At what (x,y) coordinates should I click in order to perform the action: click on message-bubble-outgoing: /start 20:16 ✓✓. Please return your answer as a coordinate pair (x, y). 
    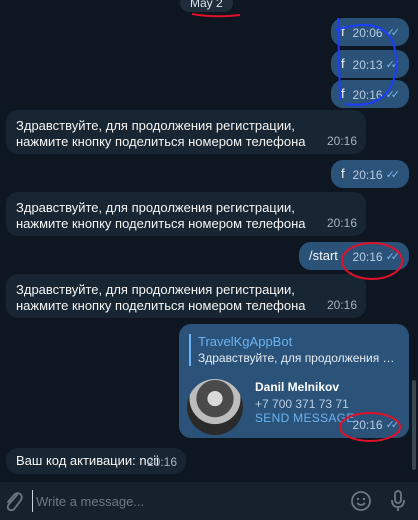
    Looking at the image, I should click on (354, 256).